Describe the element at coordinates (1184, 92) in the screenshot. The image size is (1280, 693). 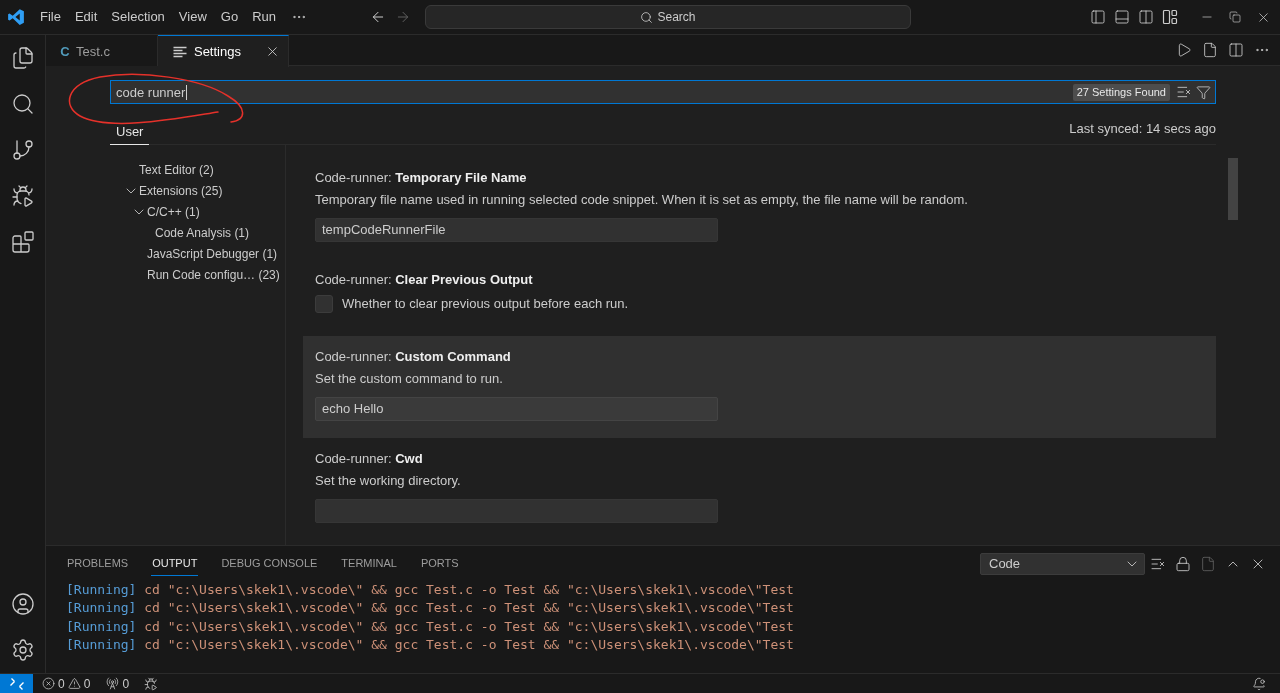
I see `list-clear-icon` at that location.